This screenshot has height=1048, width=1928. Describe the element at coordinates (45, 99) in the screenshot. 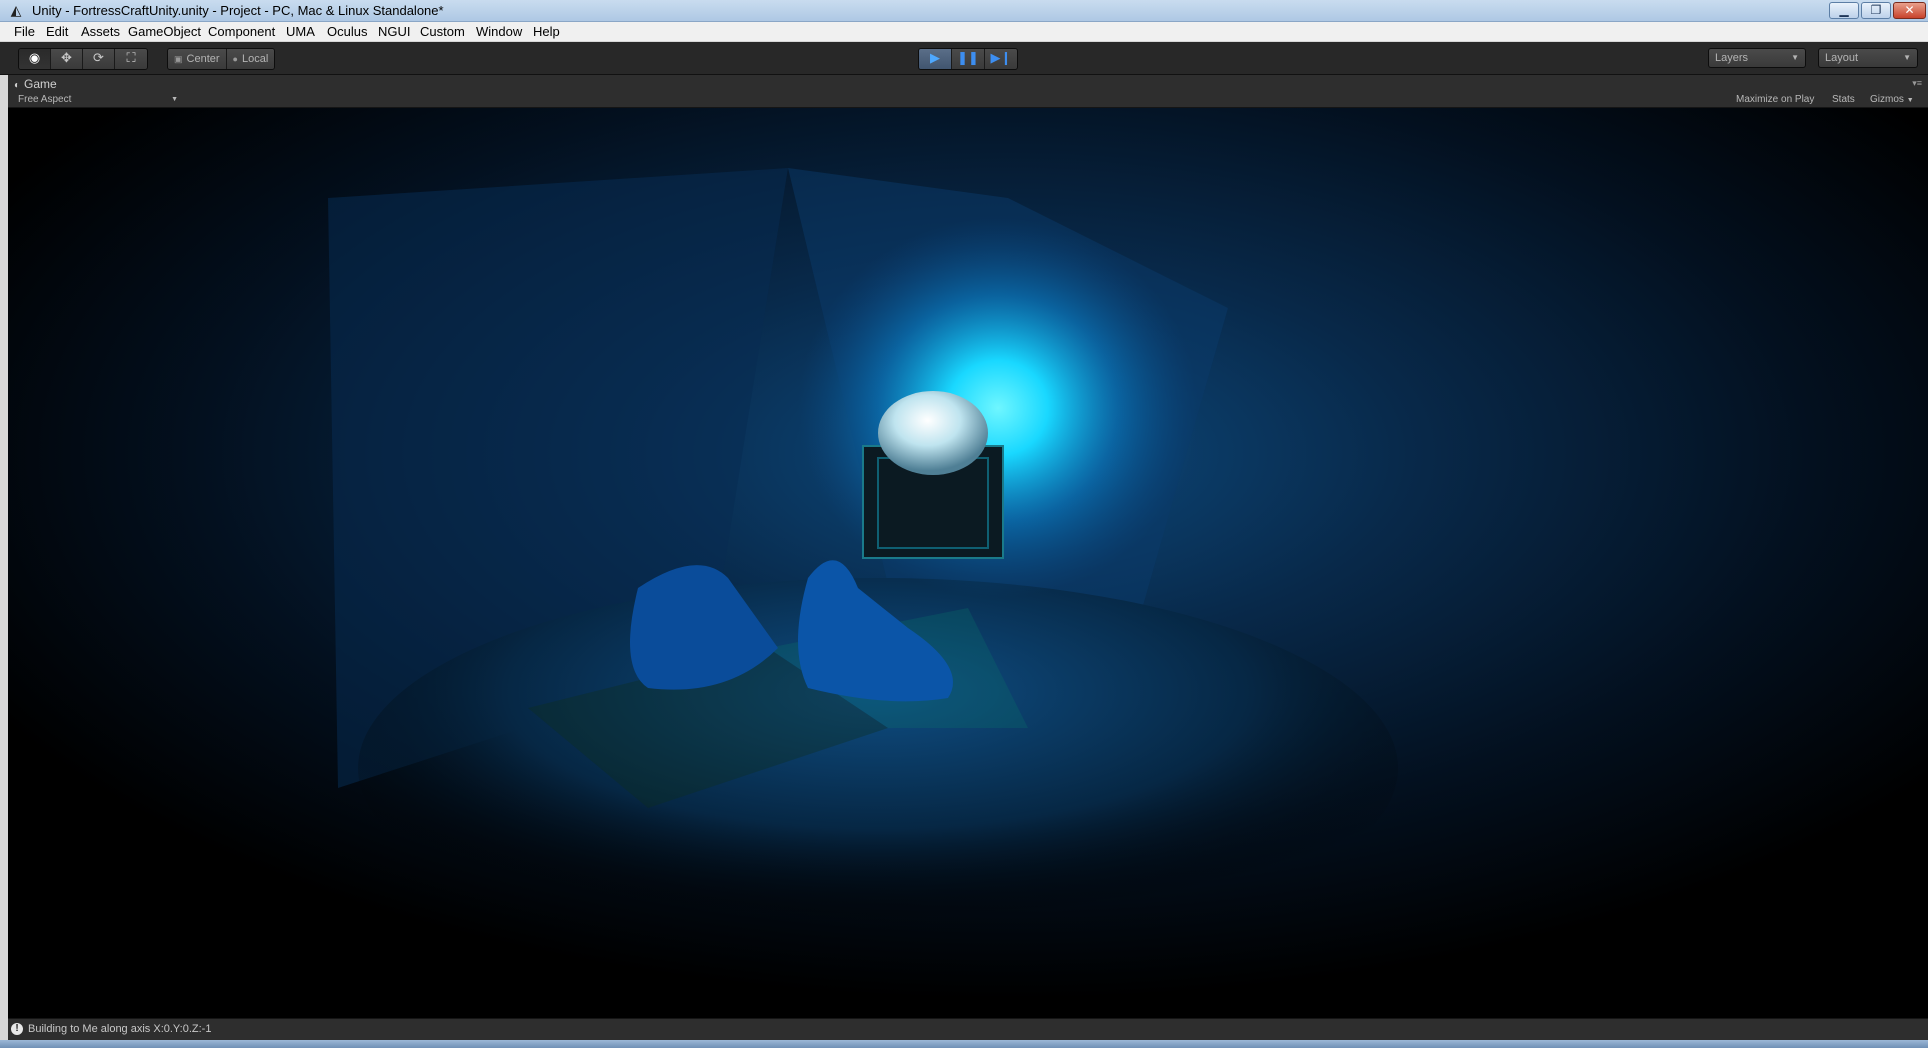

I see `aspect-label: Free Aspect` at that location.